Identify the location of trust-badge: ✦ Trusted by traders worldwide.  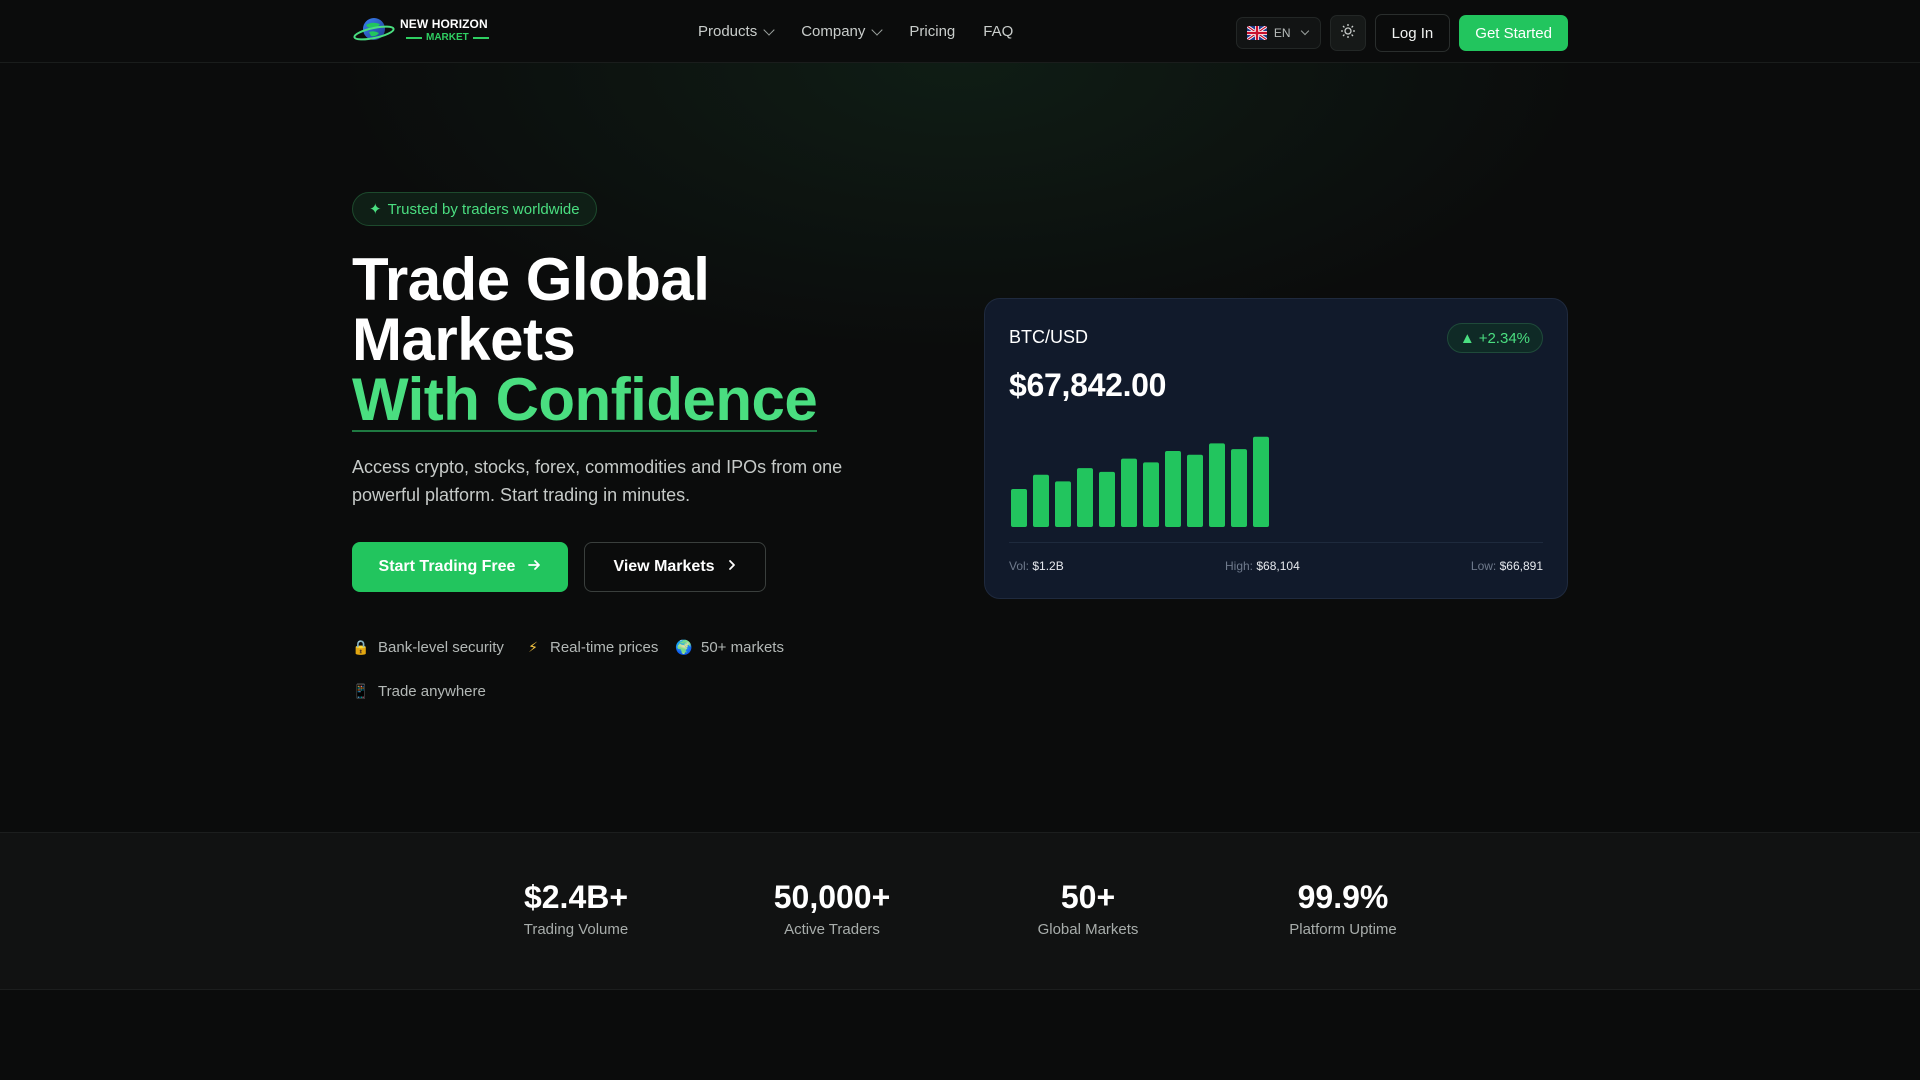
(474, 209).